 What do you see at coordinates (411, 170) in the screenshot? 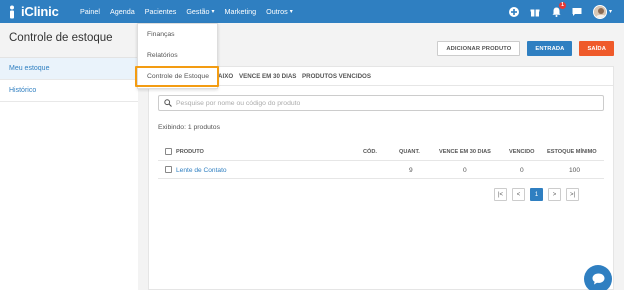
I see `cell-quant: 9` at bounding box center [411, 170].